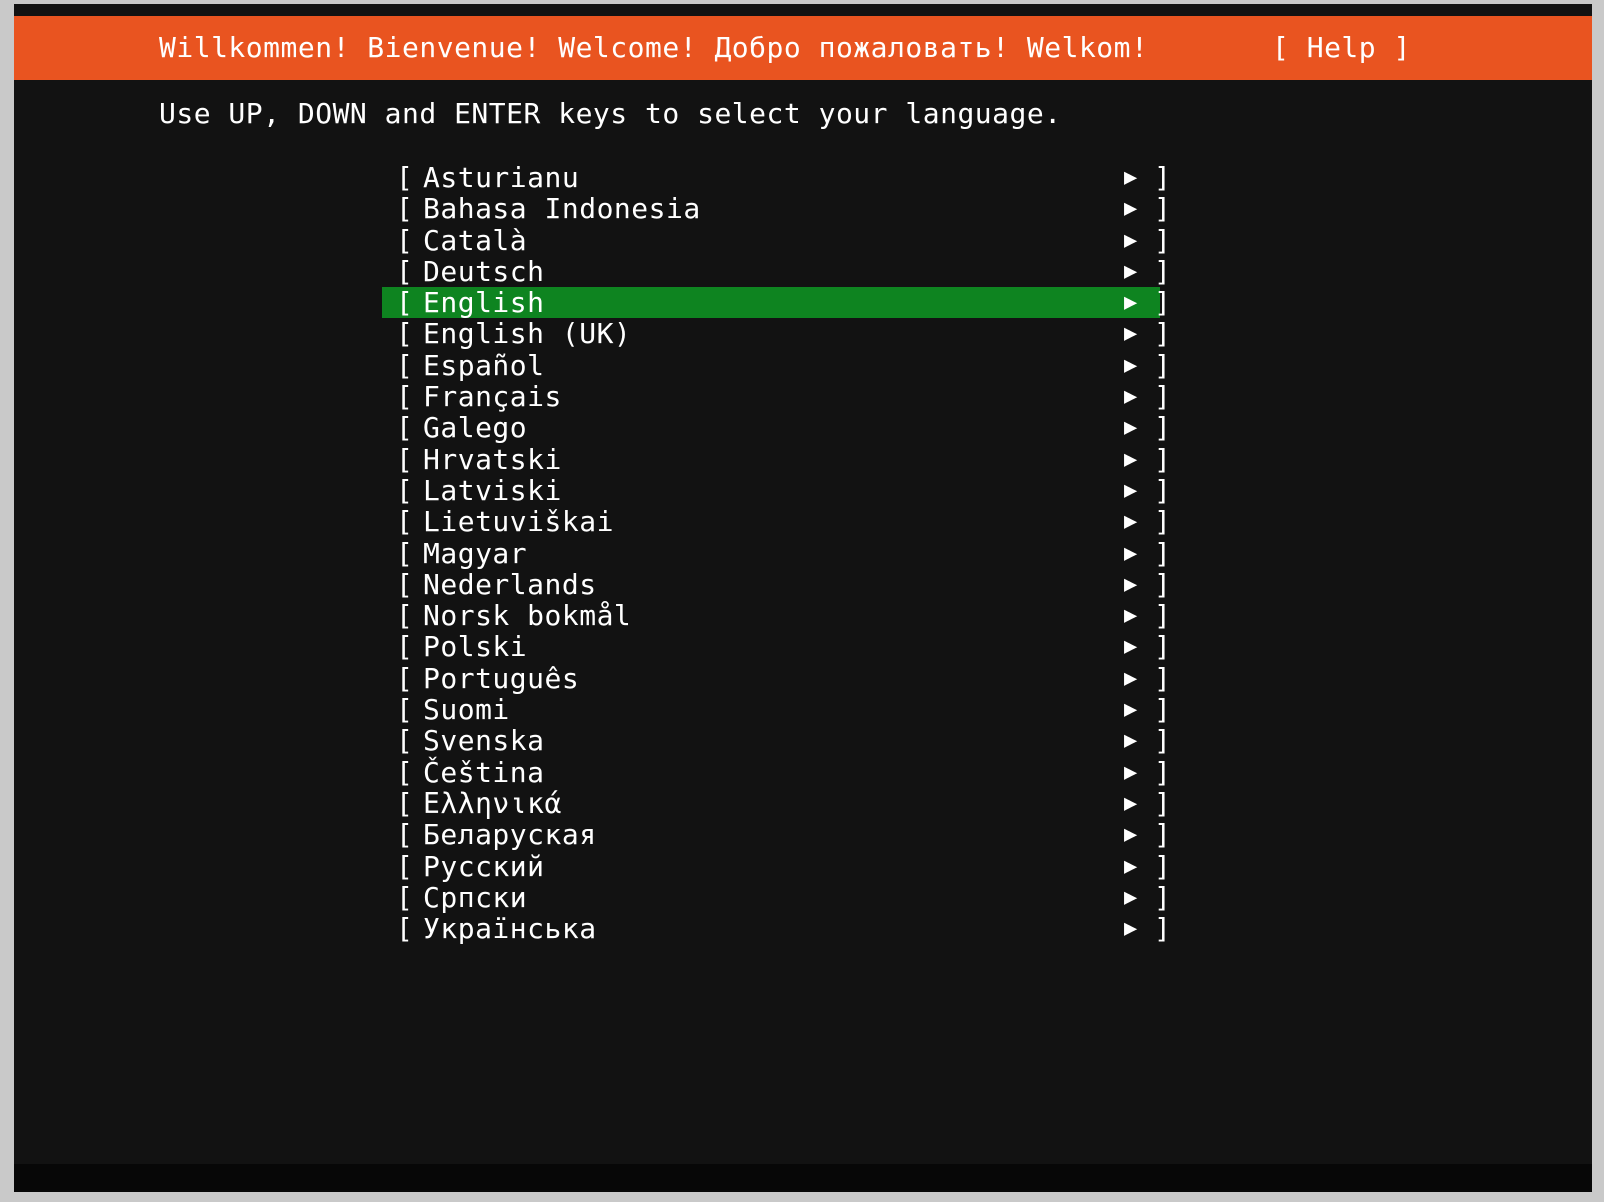  I want to click on language-option: [Svenska ▶], so click(803, 741).